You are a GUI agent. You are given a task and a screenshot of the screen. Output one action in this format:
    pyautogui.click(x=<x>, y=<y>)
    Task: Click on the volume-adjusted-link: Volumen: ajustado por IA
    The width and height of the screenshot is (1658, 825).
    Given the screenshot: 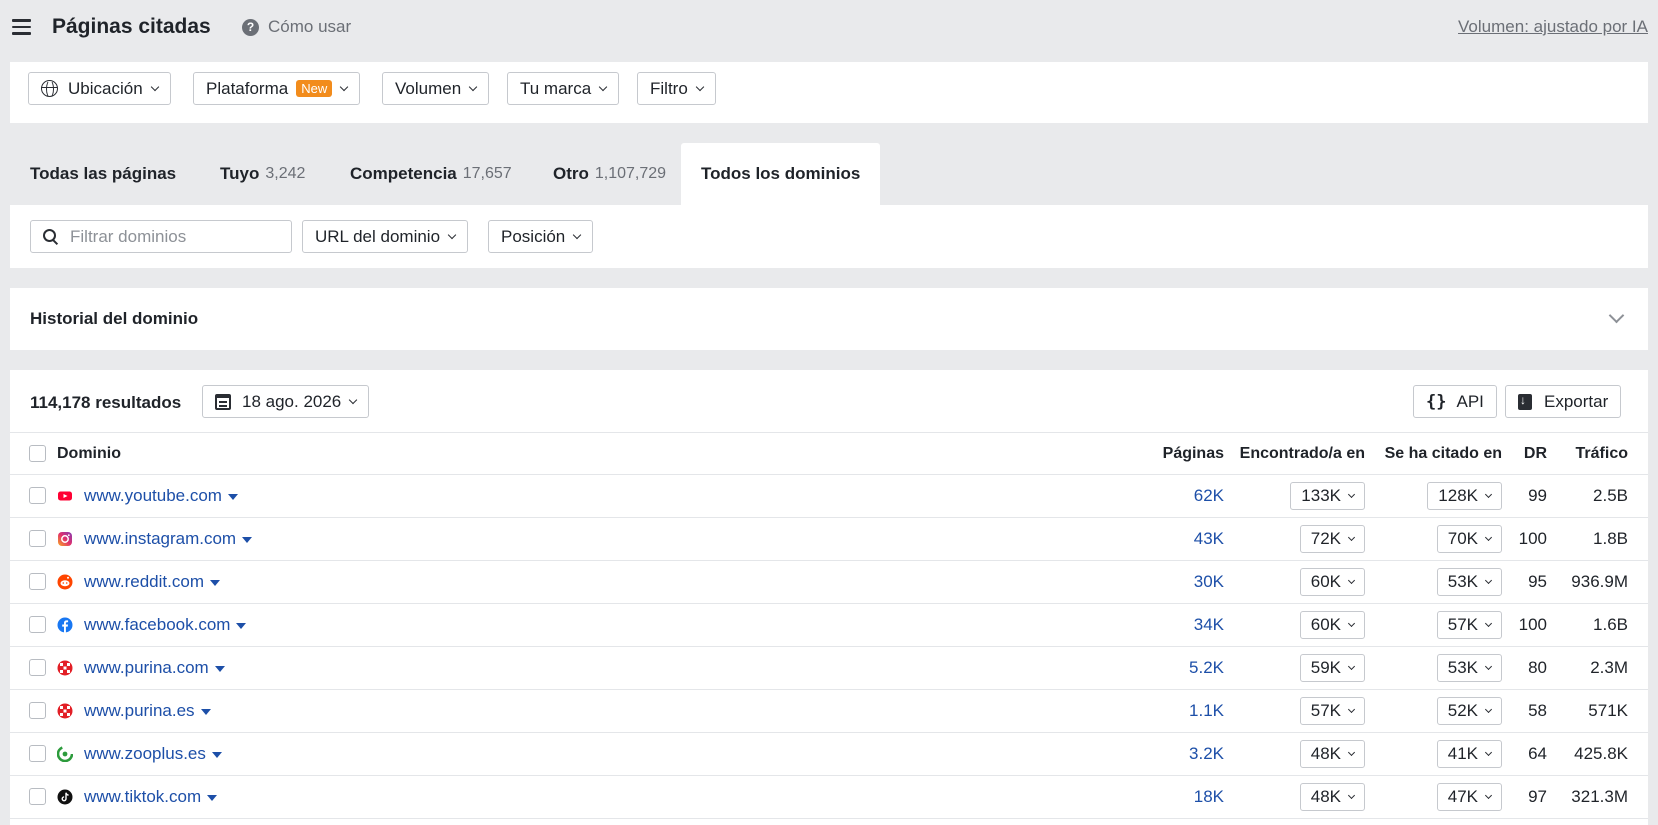 What is the action you would take?
    pyautogui.click(x=1553, y=27)
    